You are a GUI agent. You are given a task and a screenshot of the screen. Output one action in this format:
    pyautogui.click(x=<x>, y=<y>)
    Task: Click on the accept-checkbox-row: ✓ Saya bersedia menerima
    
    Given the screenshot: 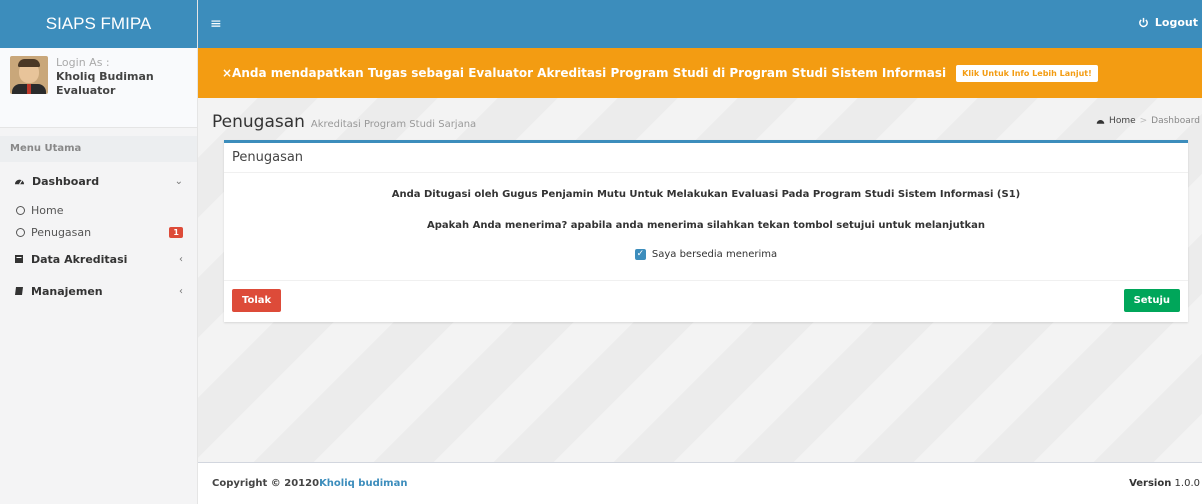 What is the action you would take?
    pyautogui.click(x=706, y=254)
    